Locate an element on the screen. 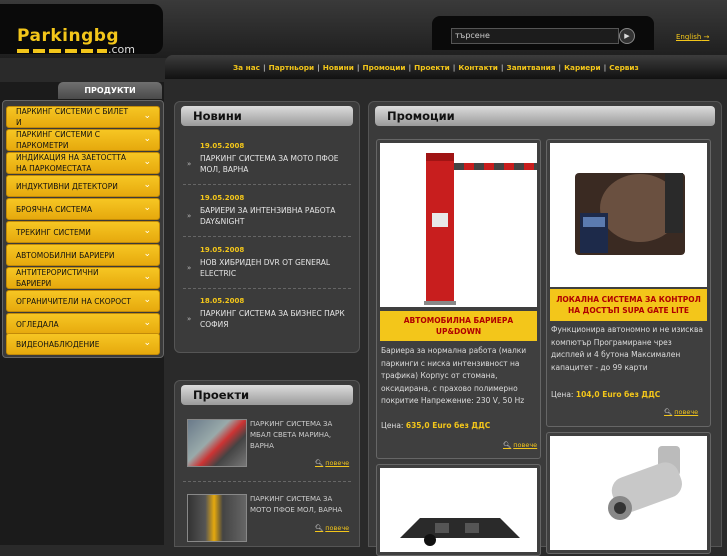 This screenshot has height=556, width=727. product-item-video: ВИДЕОНАБЛЮДЕНИЕ ⌄ is located at coordinates (83, 344).